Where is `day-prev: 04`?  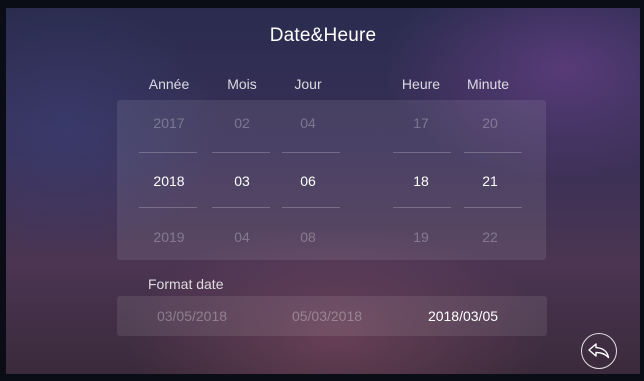 day-prev: 04 is located at coordinates (308, 123).